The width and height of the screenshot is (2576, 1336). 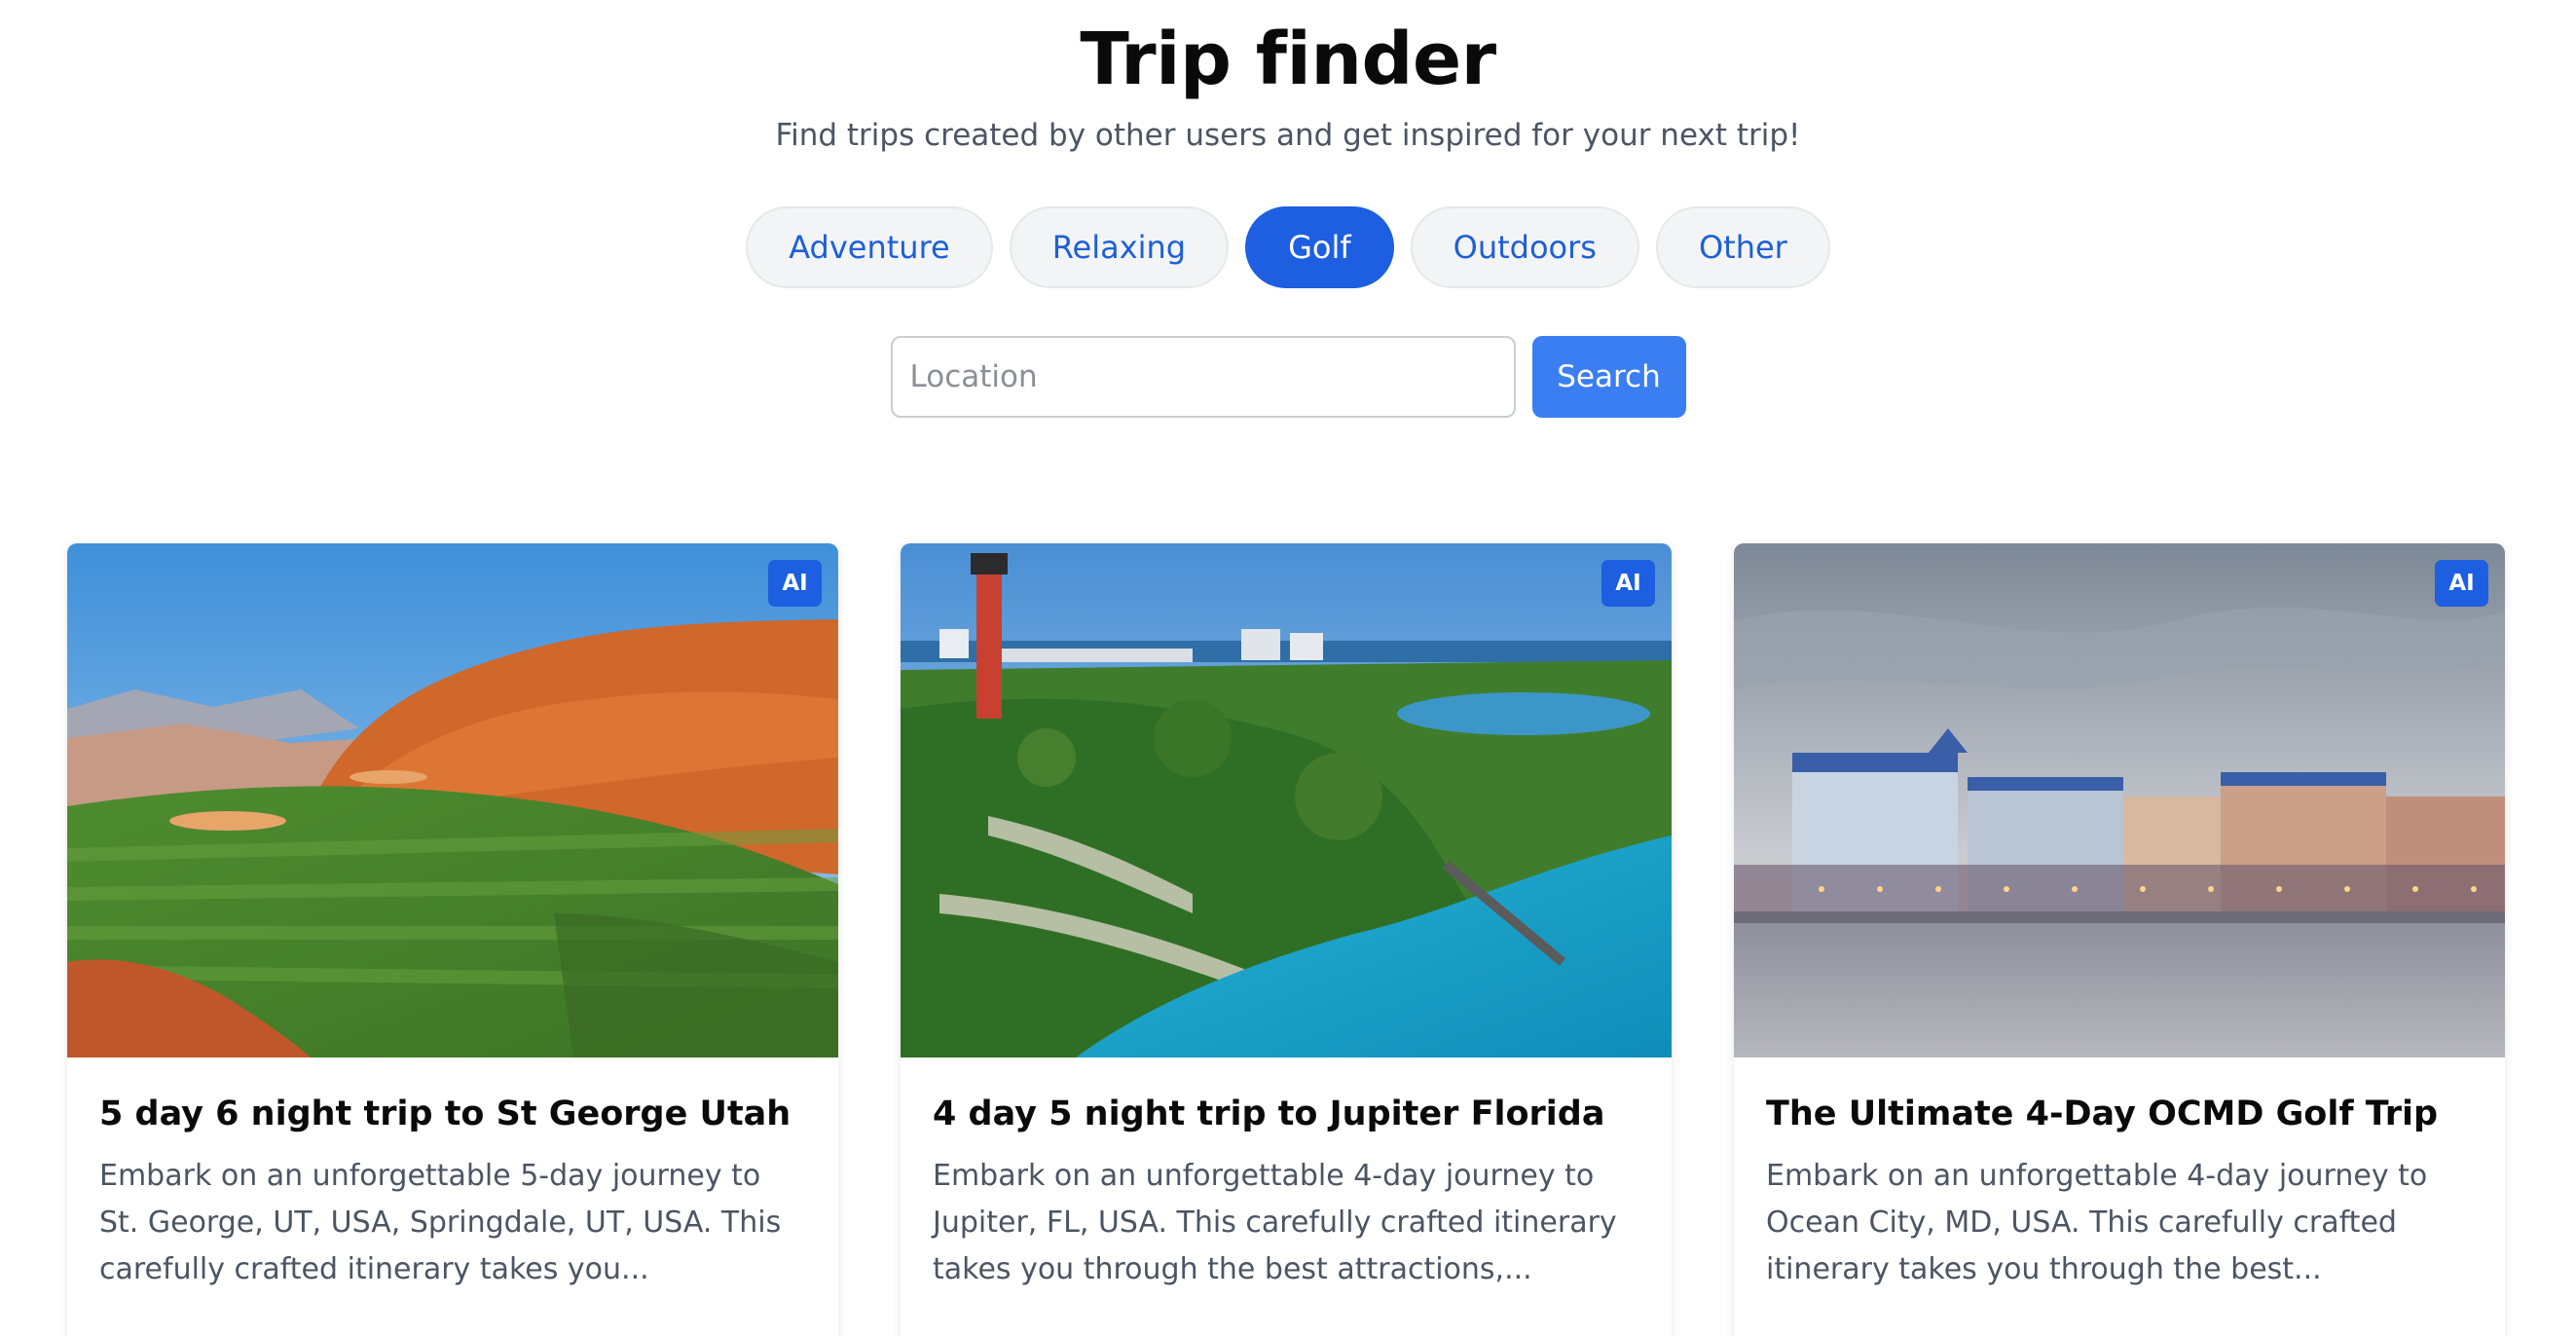 I want to click on search-bar: Search, so click(x=1288, y=377).